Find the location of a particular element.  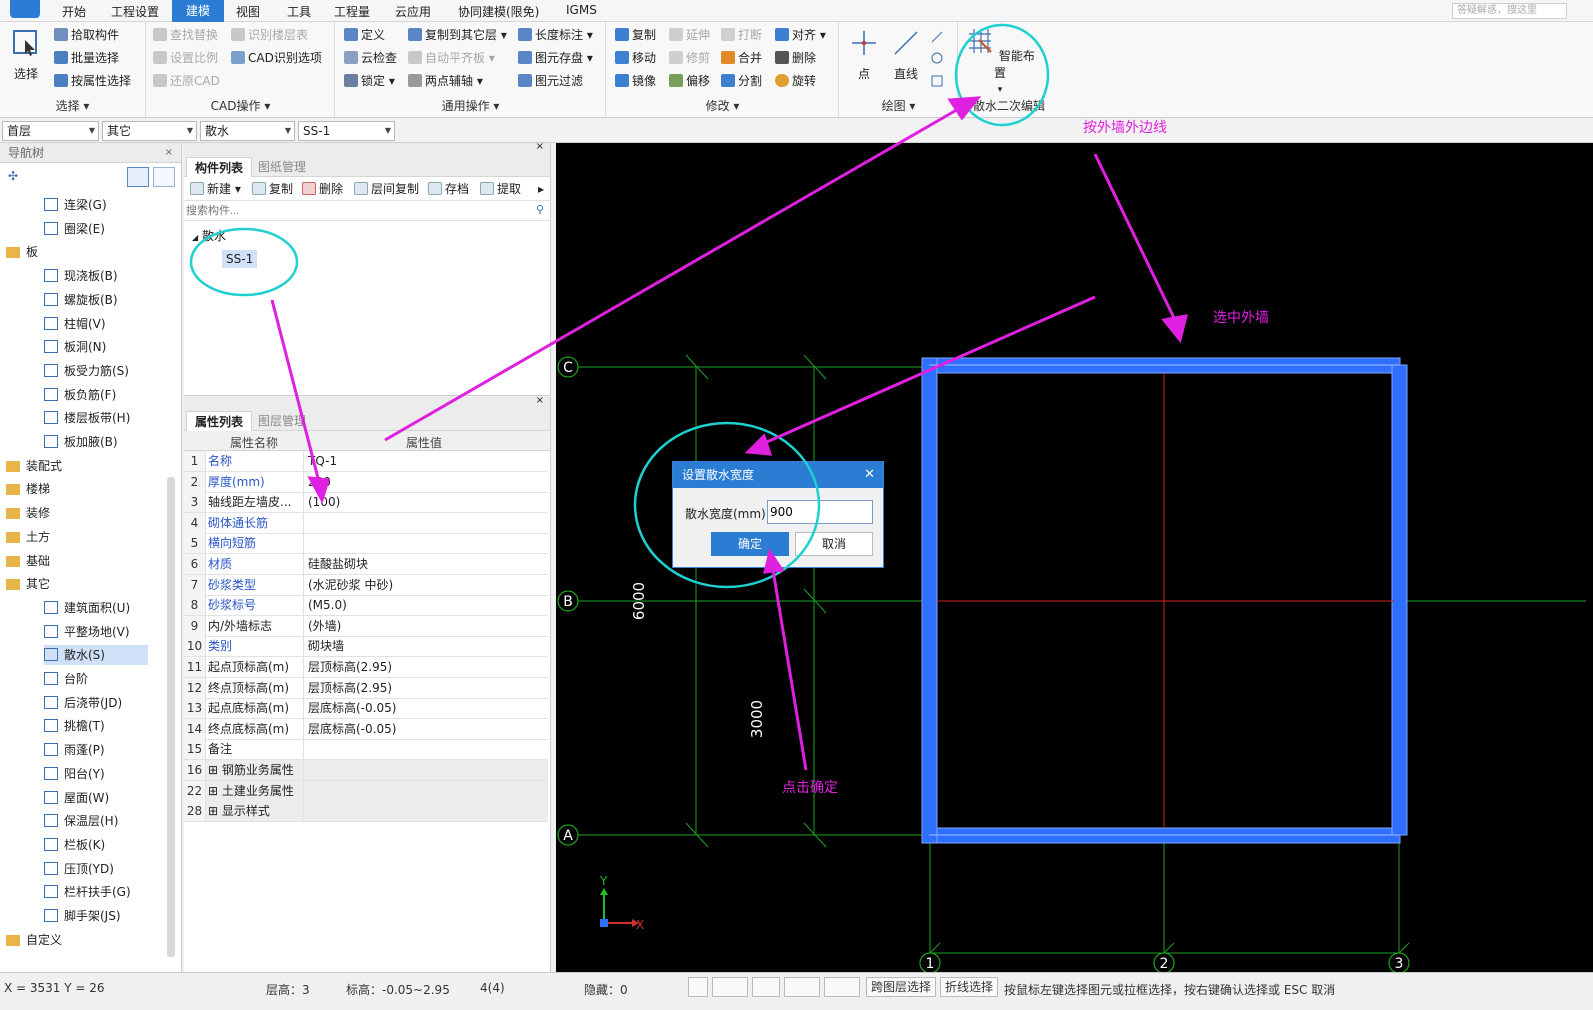

nav-folder-14: 土方 is located at coordinates (28, 537).